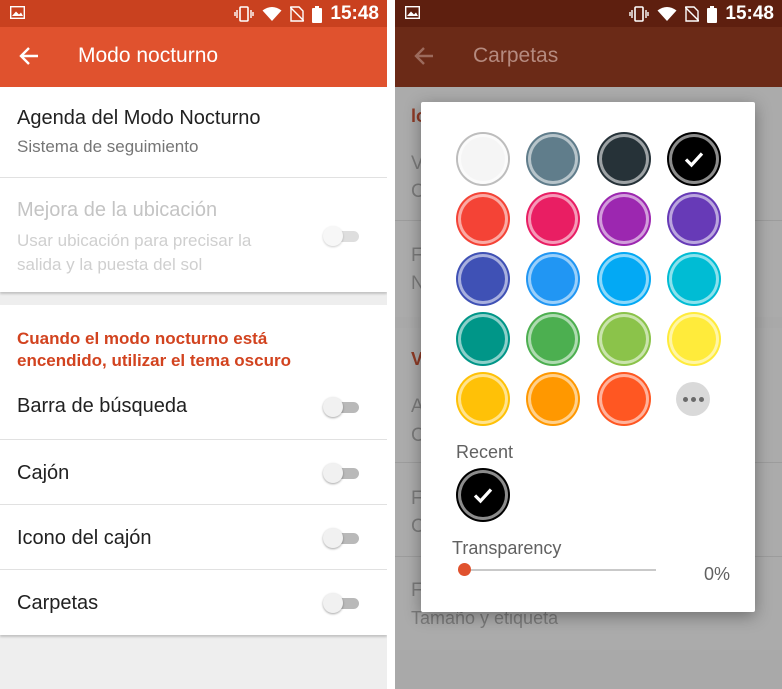  What do you see at coordinates (193, 407) in the screenshot?
I see `toggle-row-search-bar: Barra de búsqueda` at bounding box center [193, 407].